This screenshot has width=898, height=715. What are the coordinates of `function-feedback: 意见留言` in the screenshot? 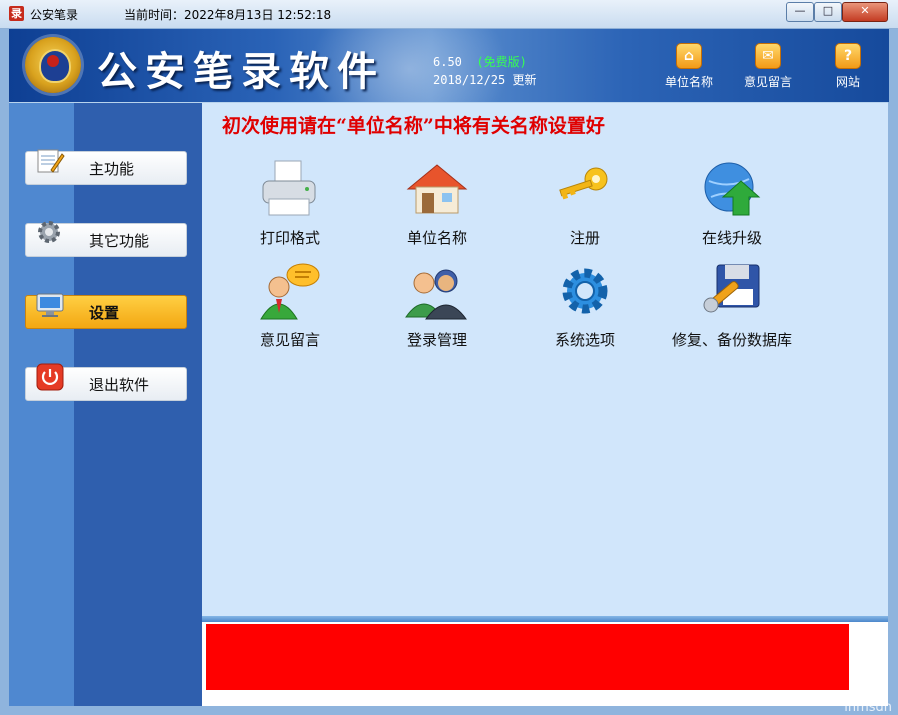 It's located at (290, 305).